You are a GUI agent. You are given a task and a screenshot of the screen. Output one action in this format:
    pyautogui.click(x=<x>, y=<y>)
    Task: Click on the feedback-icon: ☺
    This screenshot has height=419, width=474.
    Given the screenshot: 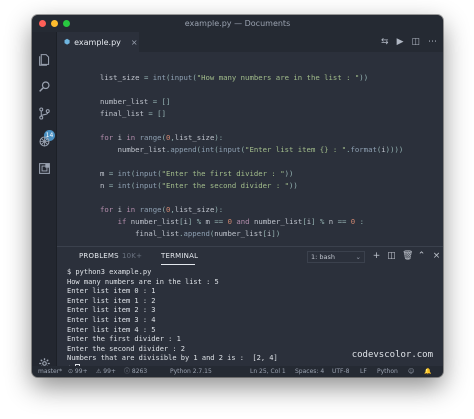 What is the action you would take?
    pyautogui.click(x=411, y=371)
    